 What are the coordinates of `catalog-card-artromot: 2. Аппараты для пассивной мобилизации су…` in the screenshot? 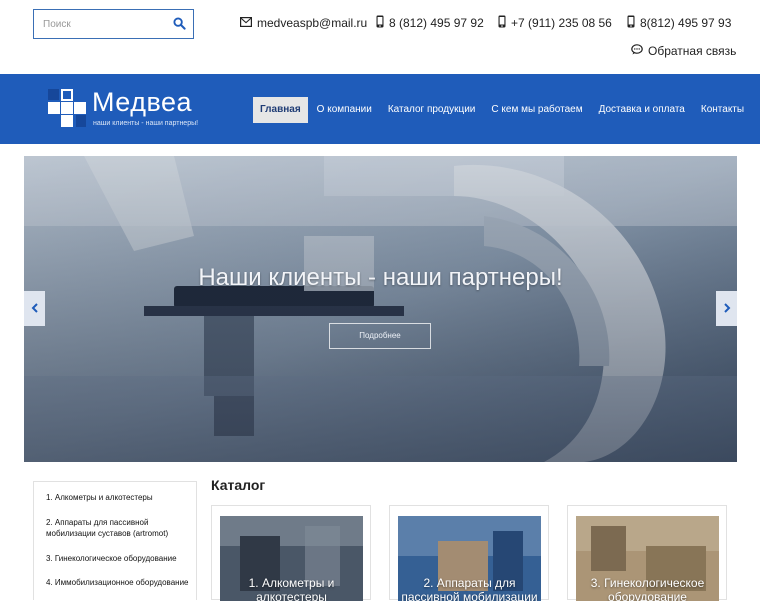 It's located at (469, 553).